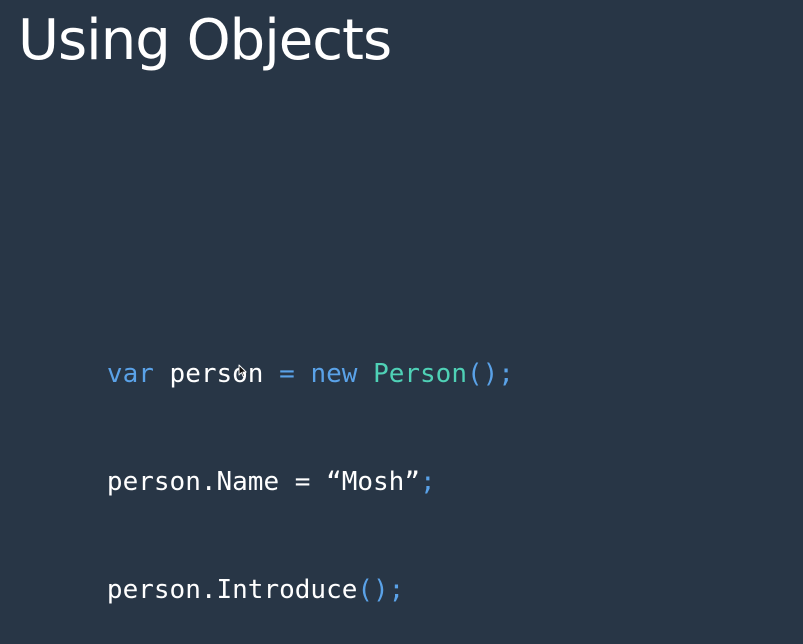 The image size is (803, 644). Describe the element at coordinates (242, 371) in the screenshot. I see `mouse-pointer-icon` at that location.